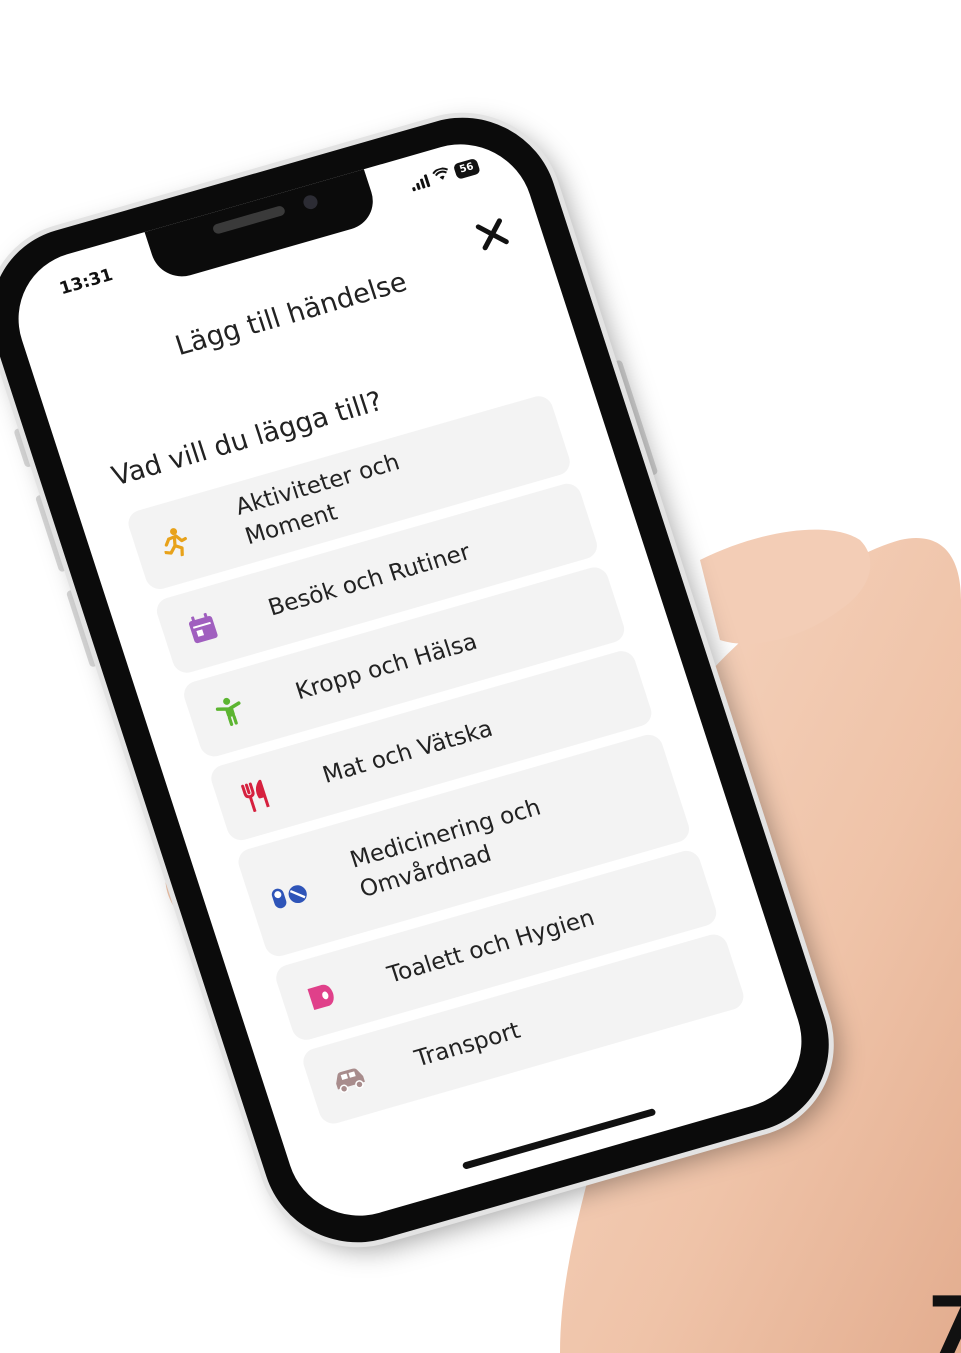  I want to click on status-time: 13:31, so click(86, 282).